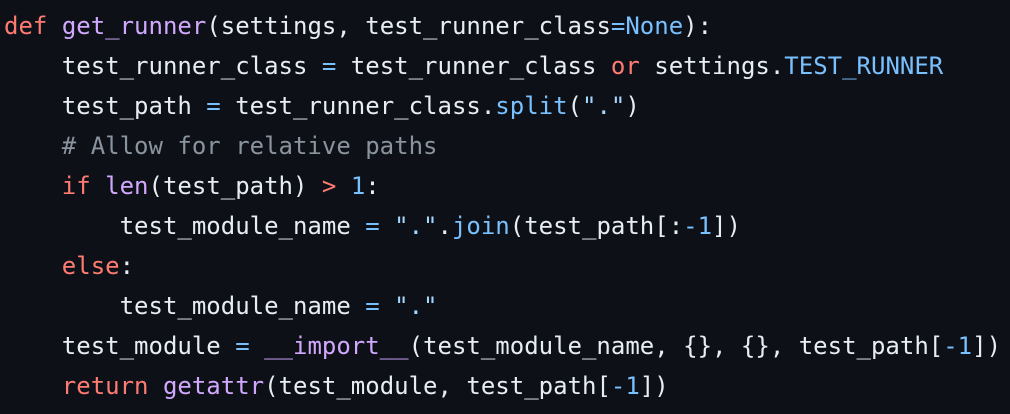 This screenshot has height=414, width=1010. Describe the element at coordinates (329, 186) in the screenshot. I see `code-token: >` at that location.